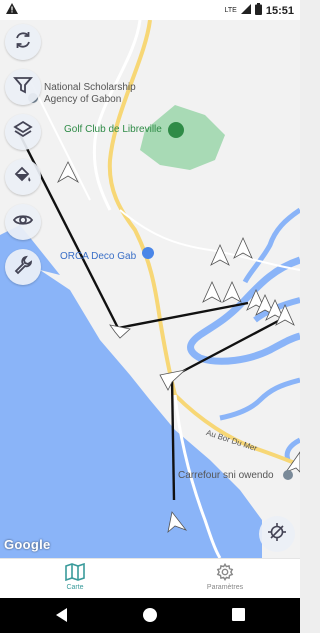 Image resolution: width=320 pixels, height=633 pixels. What do you see at coordinates (288, 475) in the screenshot?
I see `poi-pin-carrefour` at bounding box center [288, 475].